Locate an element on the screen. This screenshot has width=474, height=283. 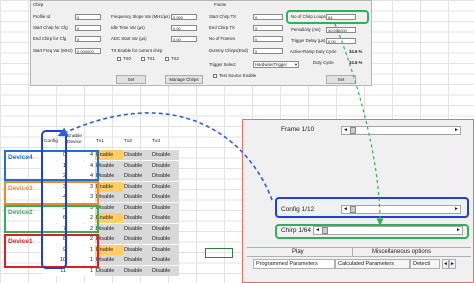
chirp-loops-arrow is located at coordinates (359, 124).